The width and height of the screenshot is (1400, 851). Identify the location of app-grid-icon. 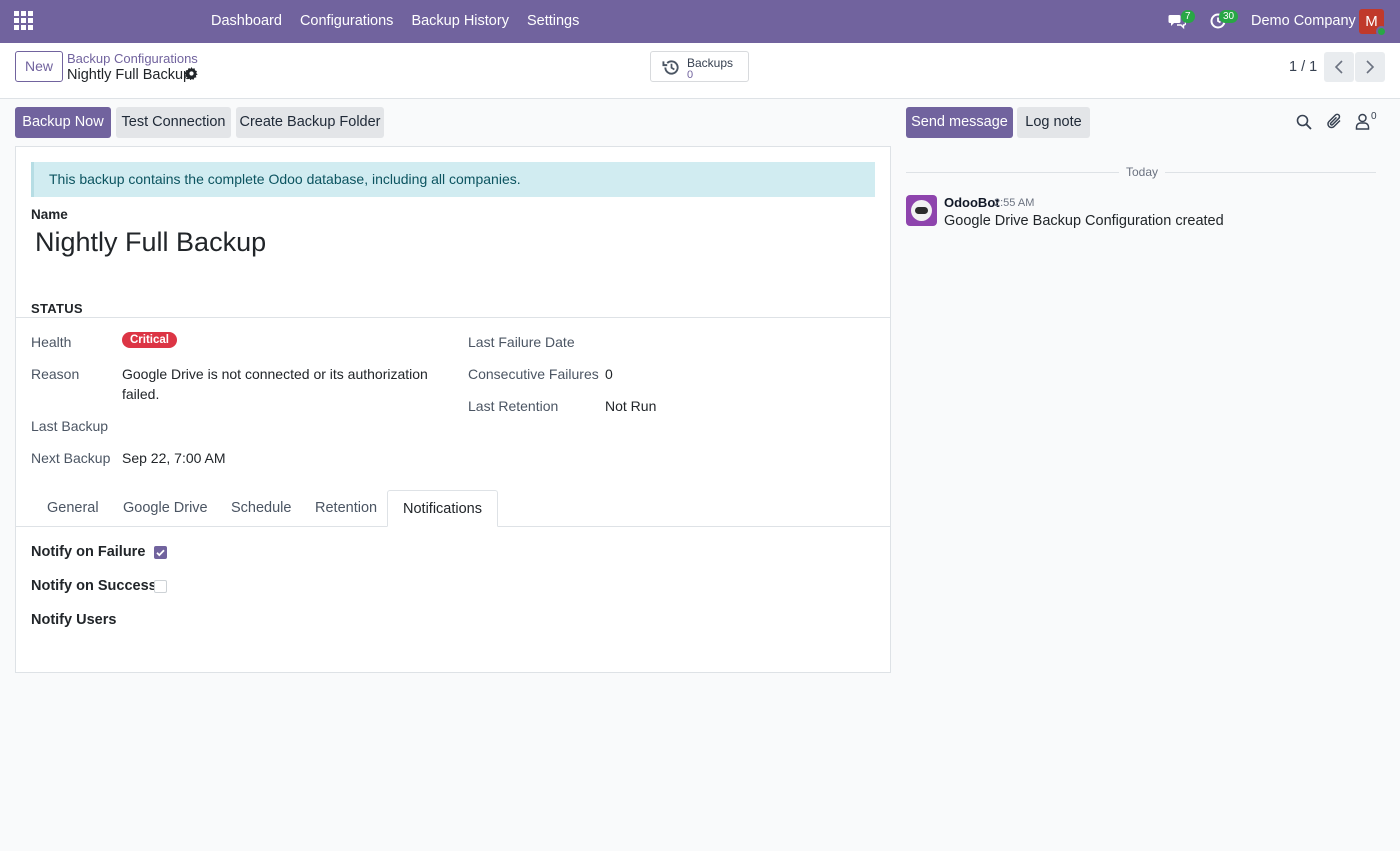
(25, 22).